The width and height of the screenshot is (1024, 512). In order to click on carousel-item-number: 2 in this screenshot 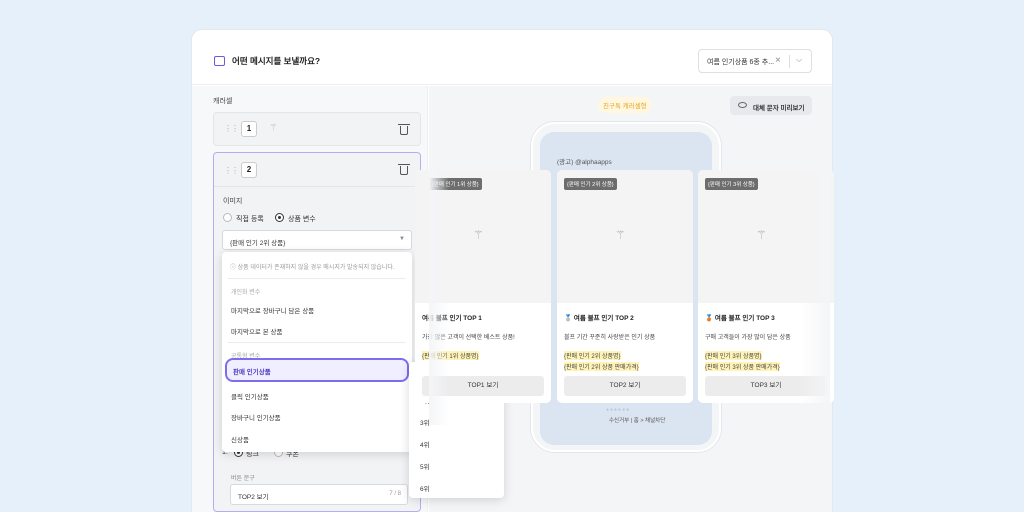, I will do `click(249, 170)`.